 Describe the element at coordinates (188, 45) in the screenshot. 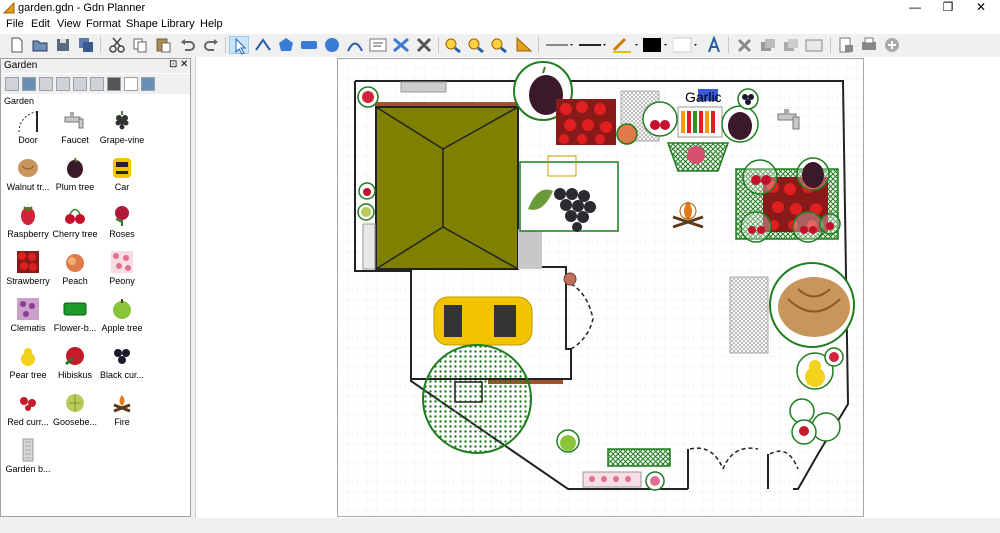

I see `undo-icon` at that location.